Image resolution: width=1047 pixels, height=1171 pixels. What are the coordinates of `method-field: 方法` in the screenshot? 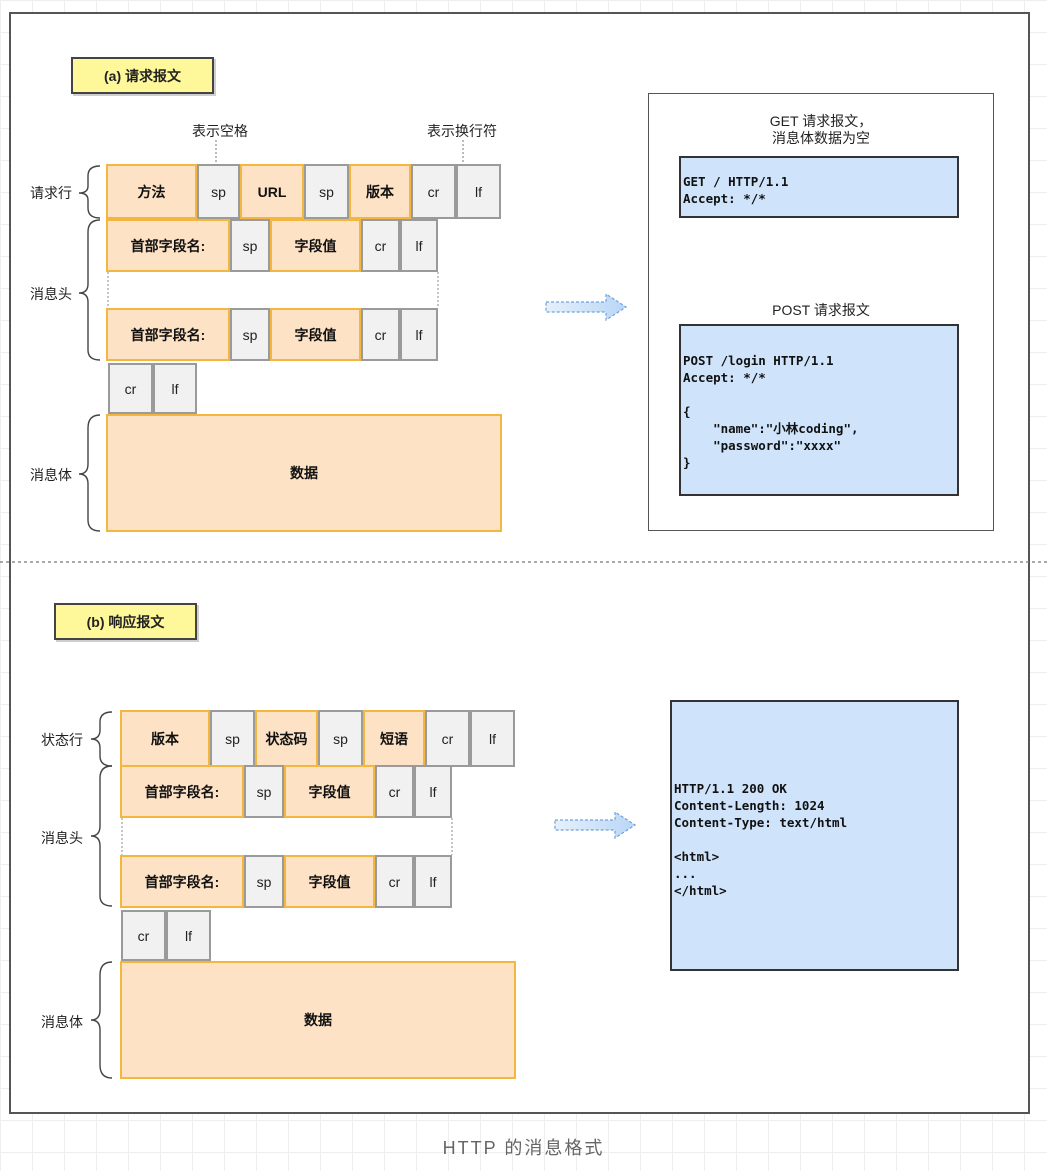 It's located at (151, 191).